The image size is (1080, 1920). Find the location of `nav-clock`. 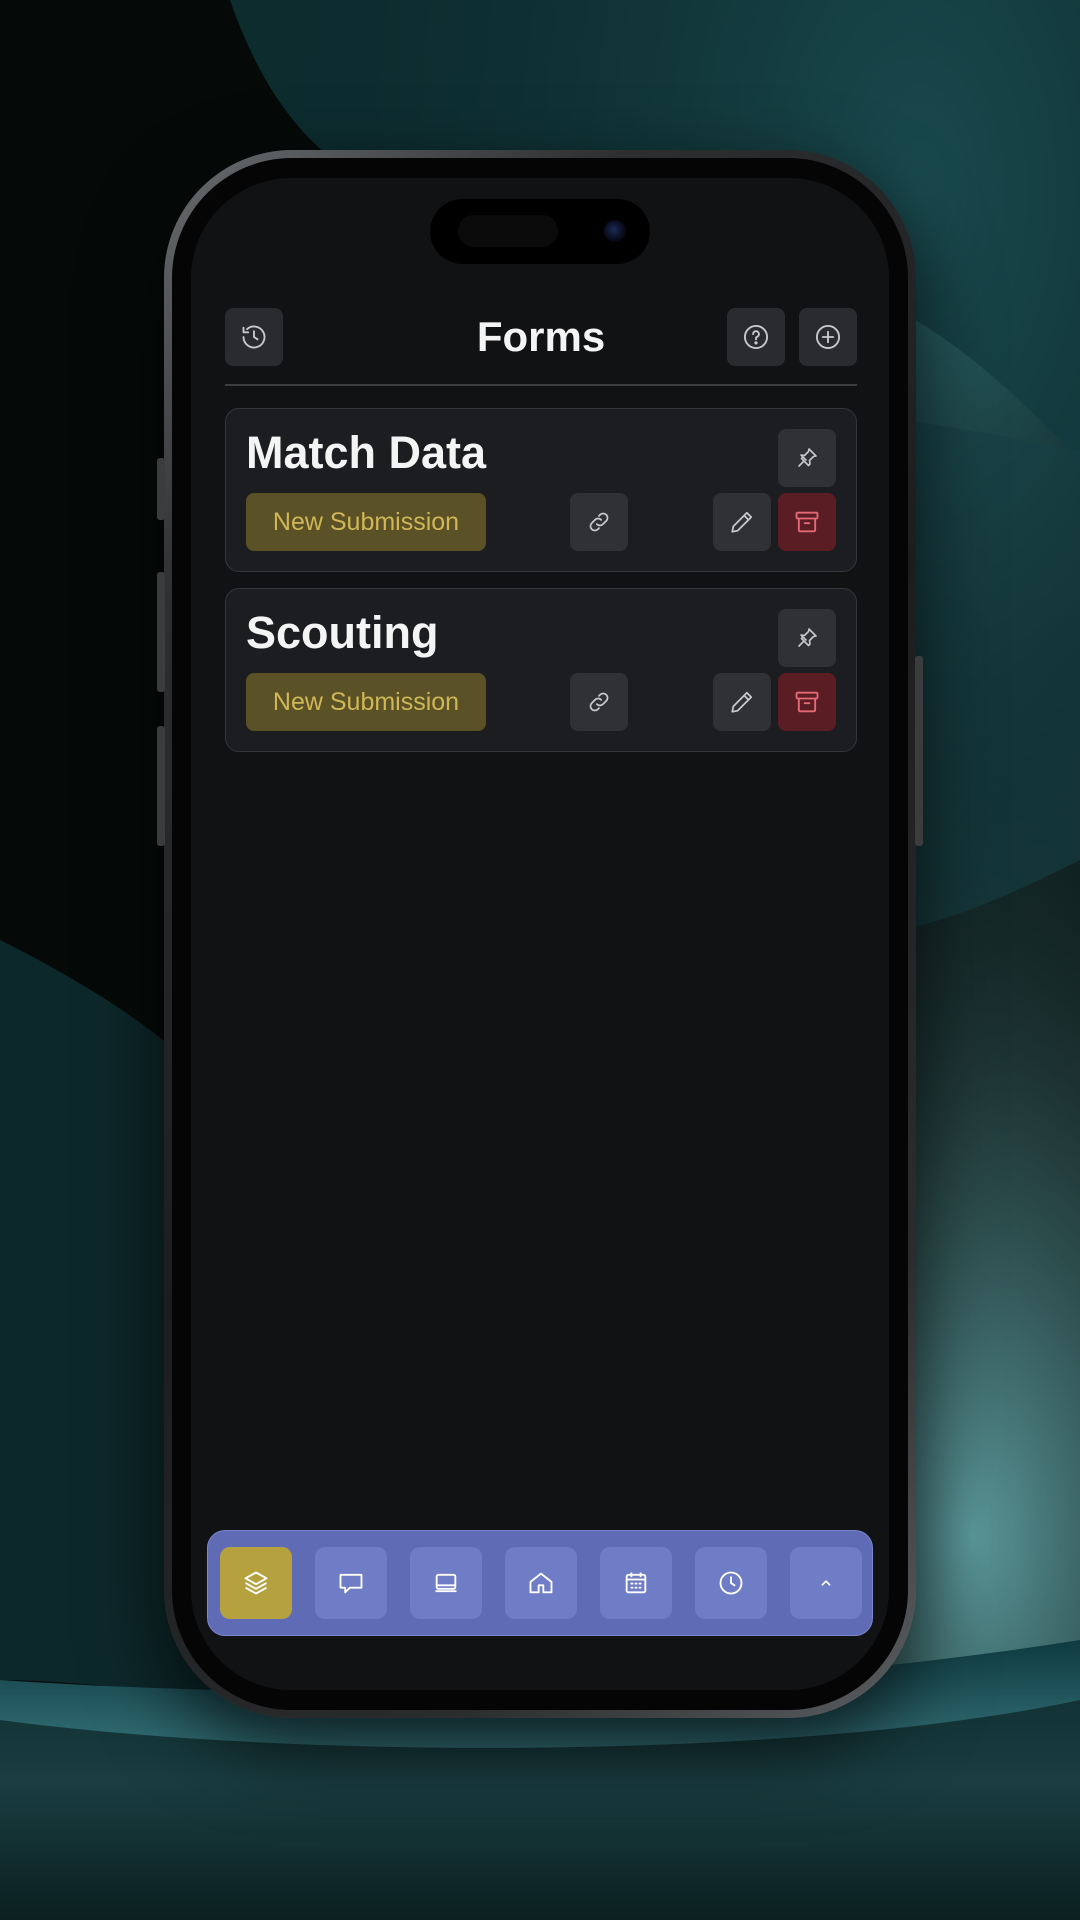

nav-clock is located at coordinates (731, 1583).